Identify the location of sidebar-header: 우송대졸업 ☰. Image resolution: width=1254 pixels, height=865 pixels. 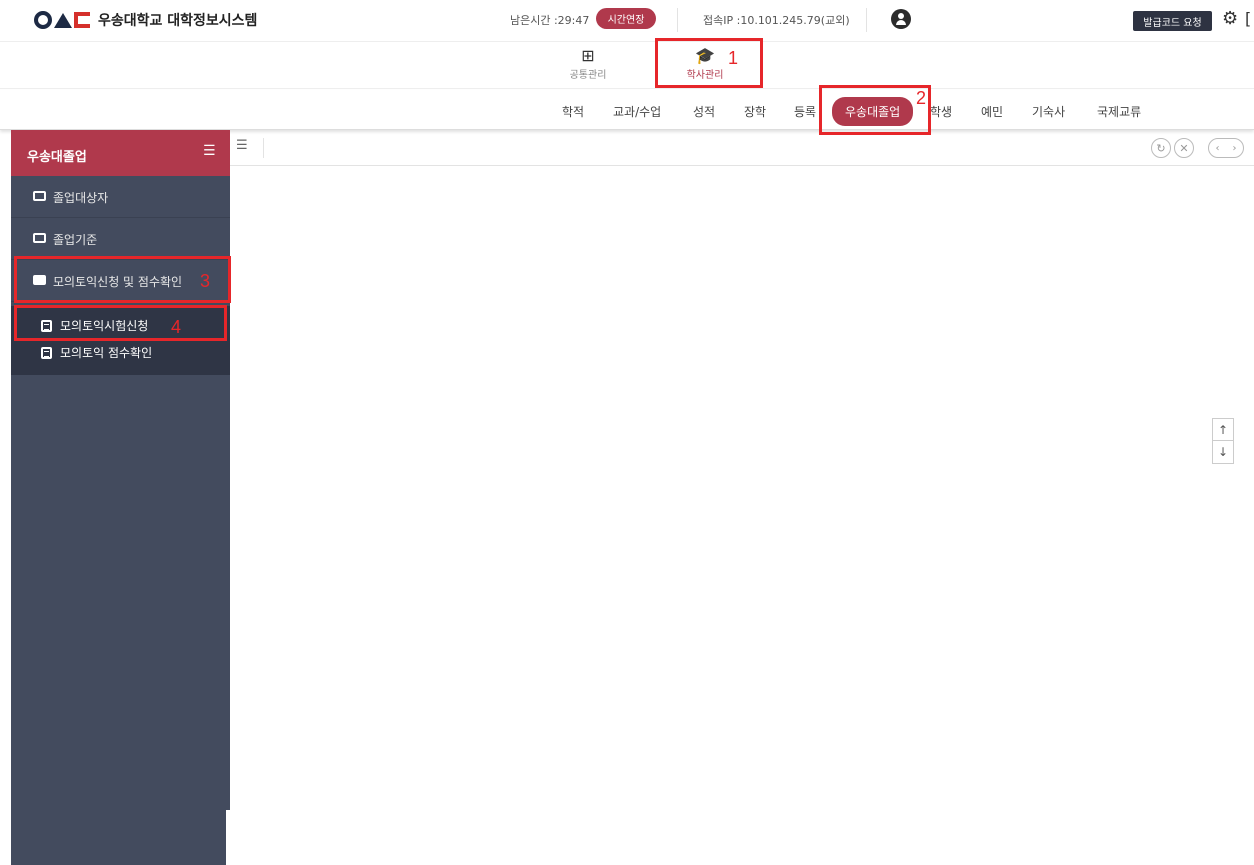
(120, 153).